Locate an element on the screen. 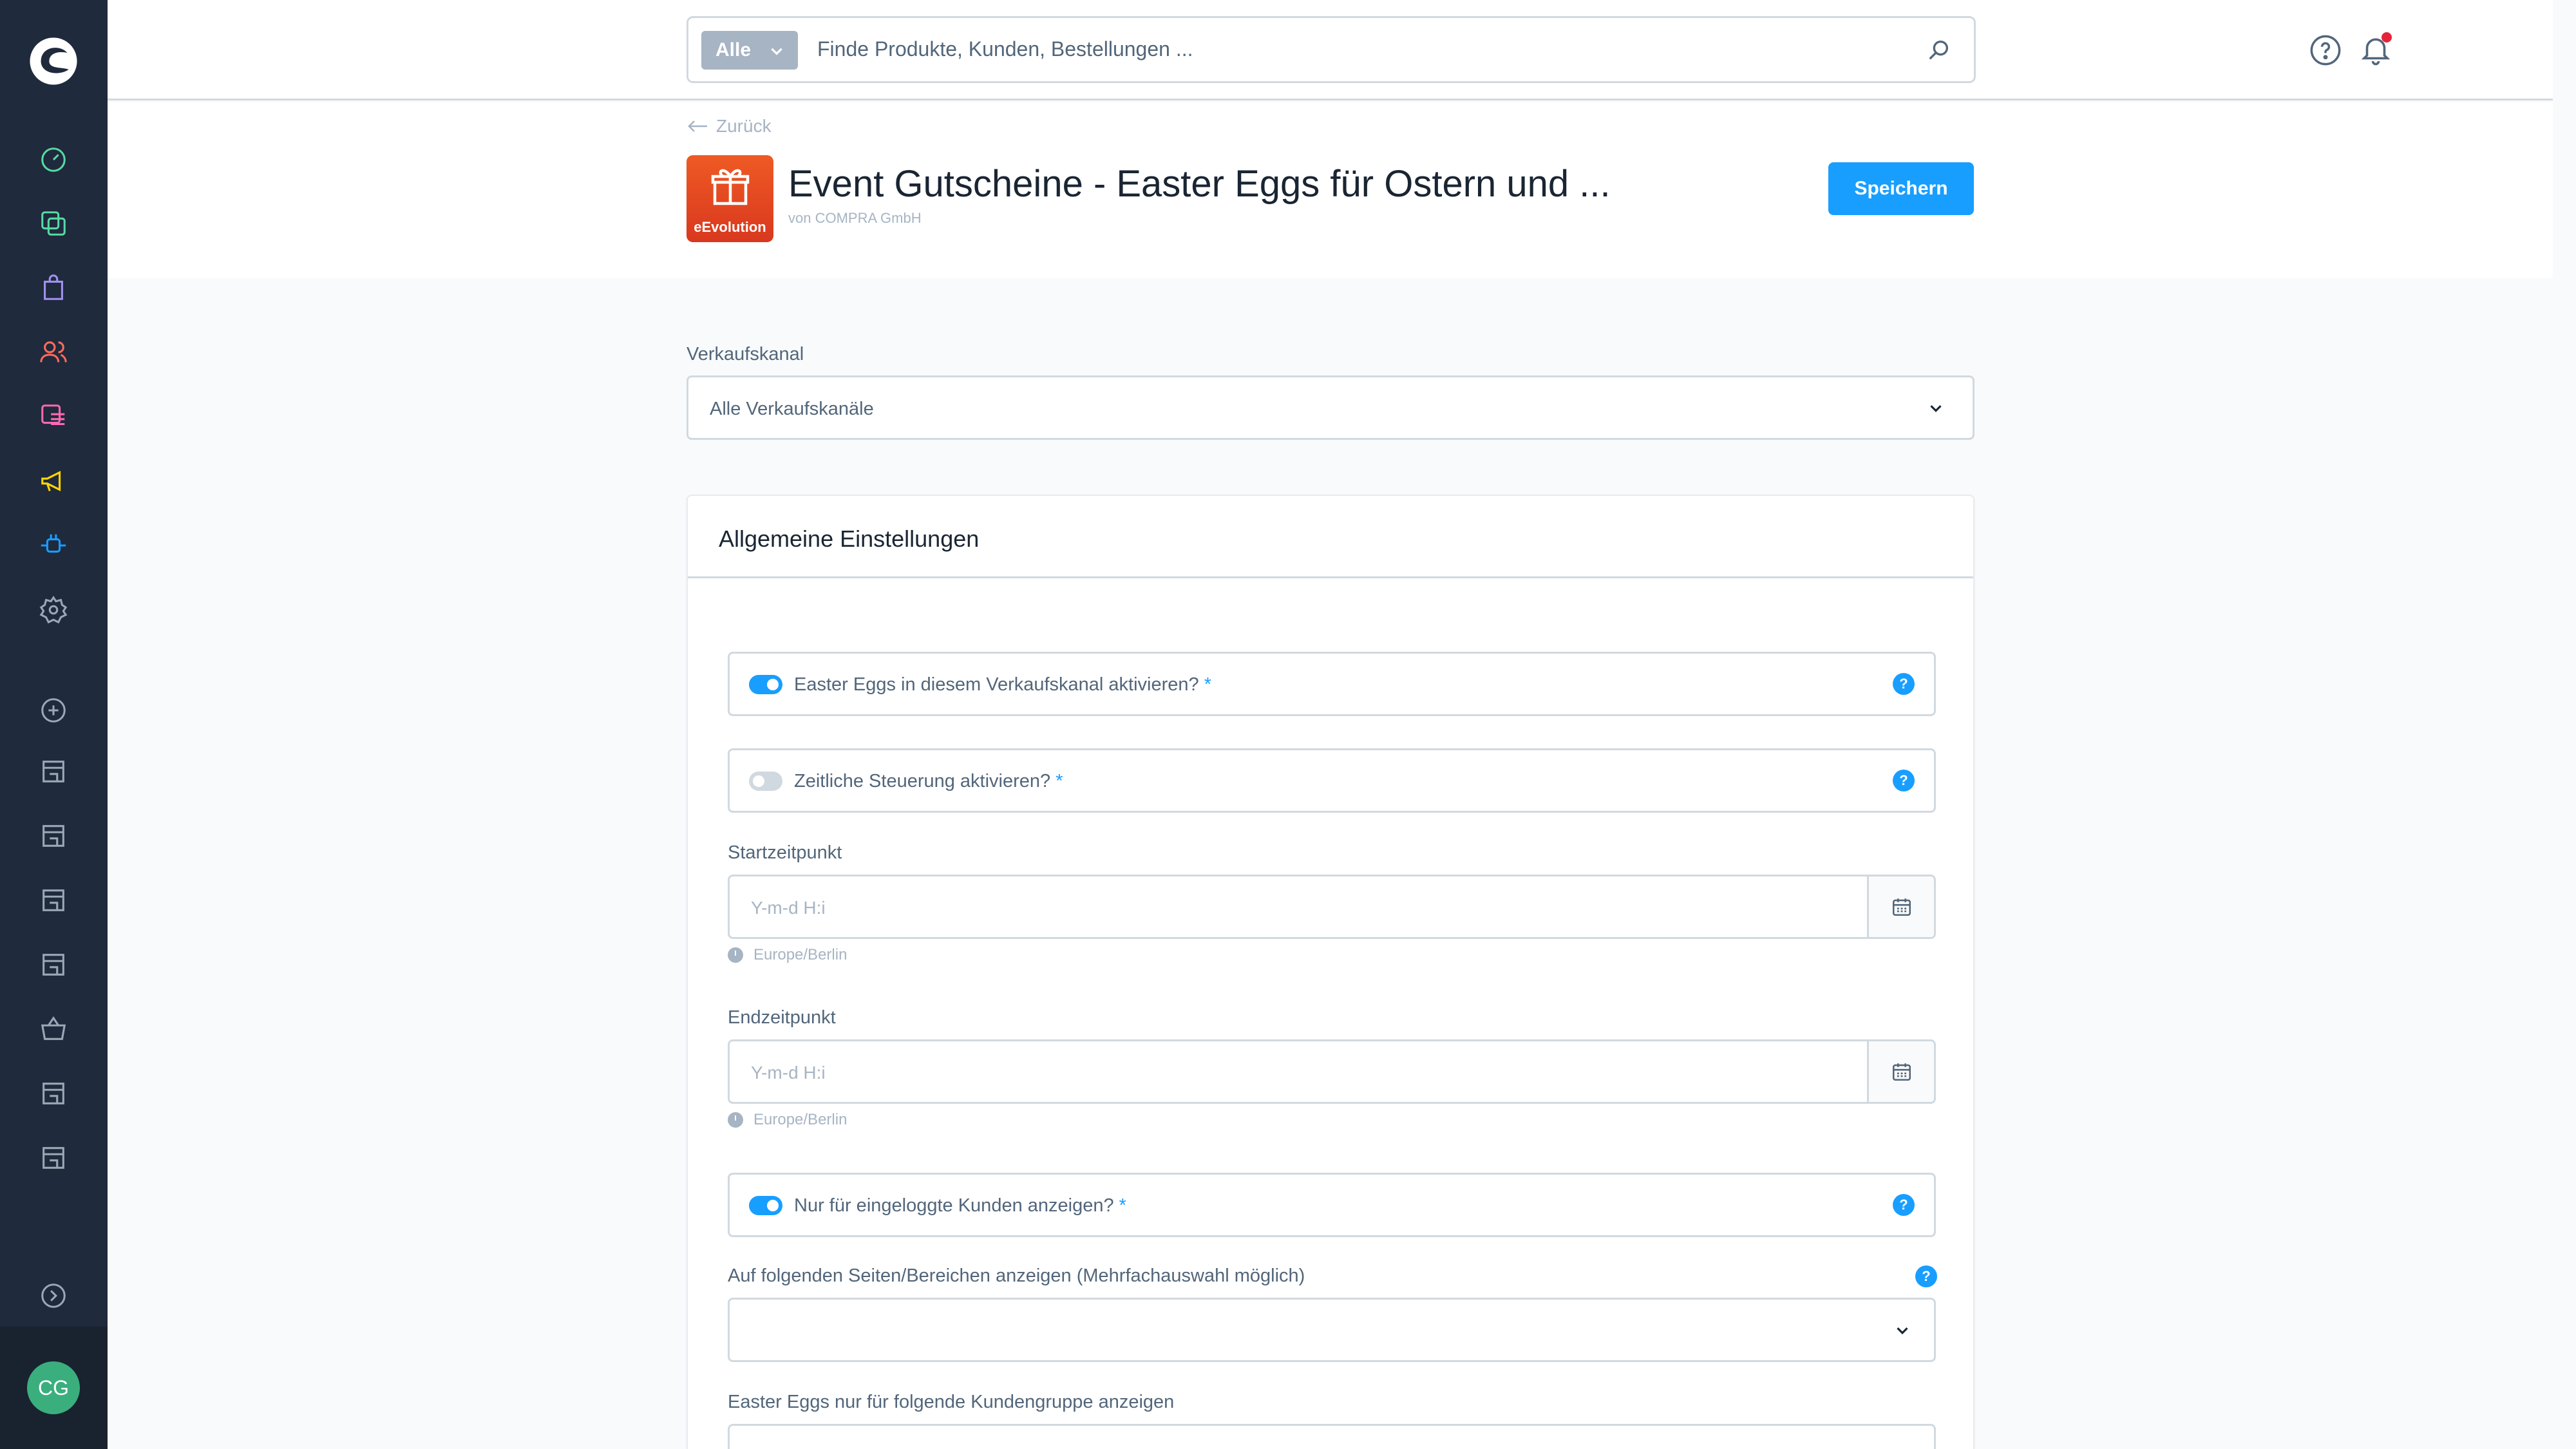 Image resolution: width=2576 pixels, height=1449 pixels. end-datetime-input: Y-m-d H:i is located at coordinates (1332, 1071).